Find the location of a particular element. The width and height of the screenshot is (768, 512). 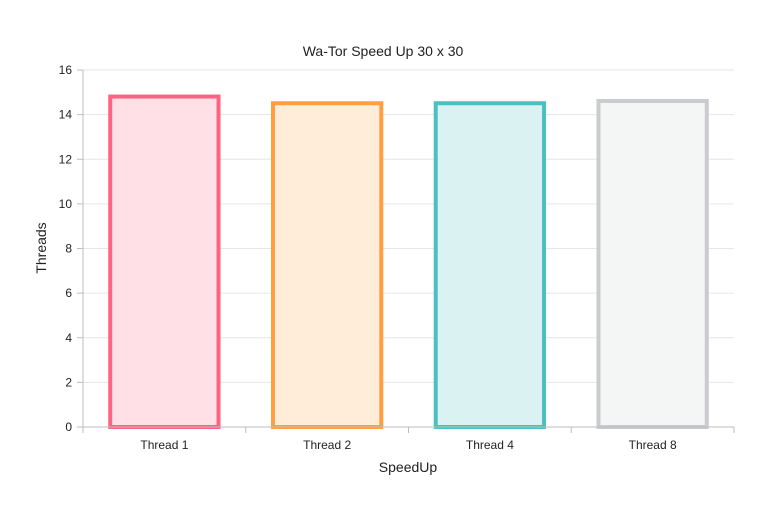

y-tick-label: 2 is located at coordinates (68, 382).